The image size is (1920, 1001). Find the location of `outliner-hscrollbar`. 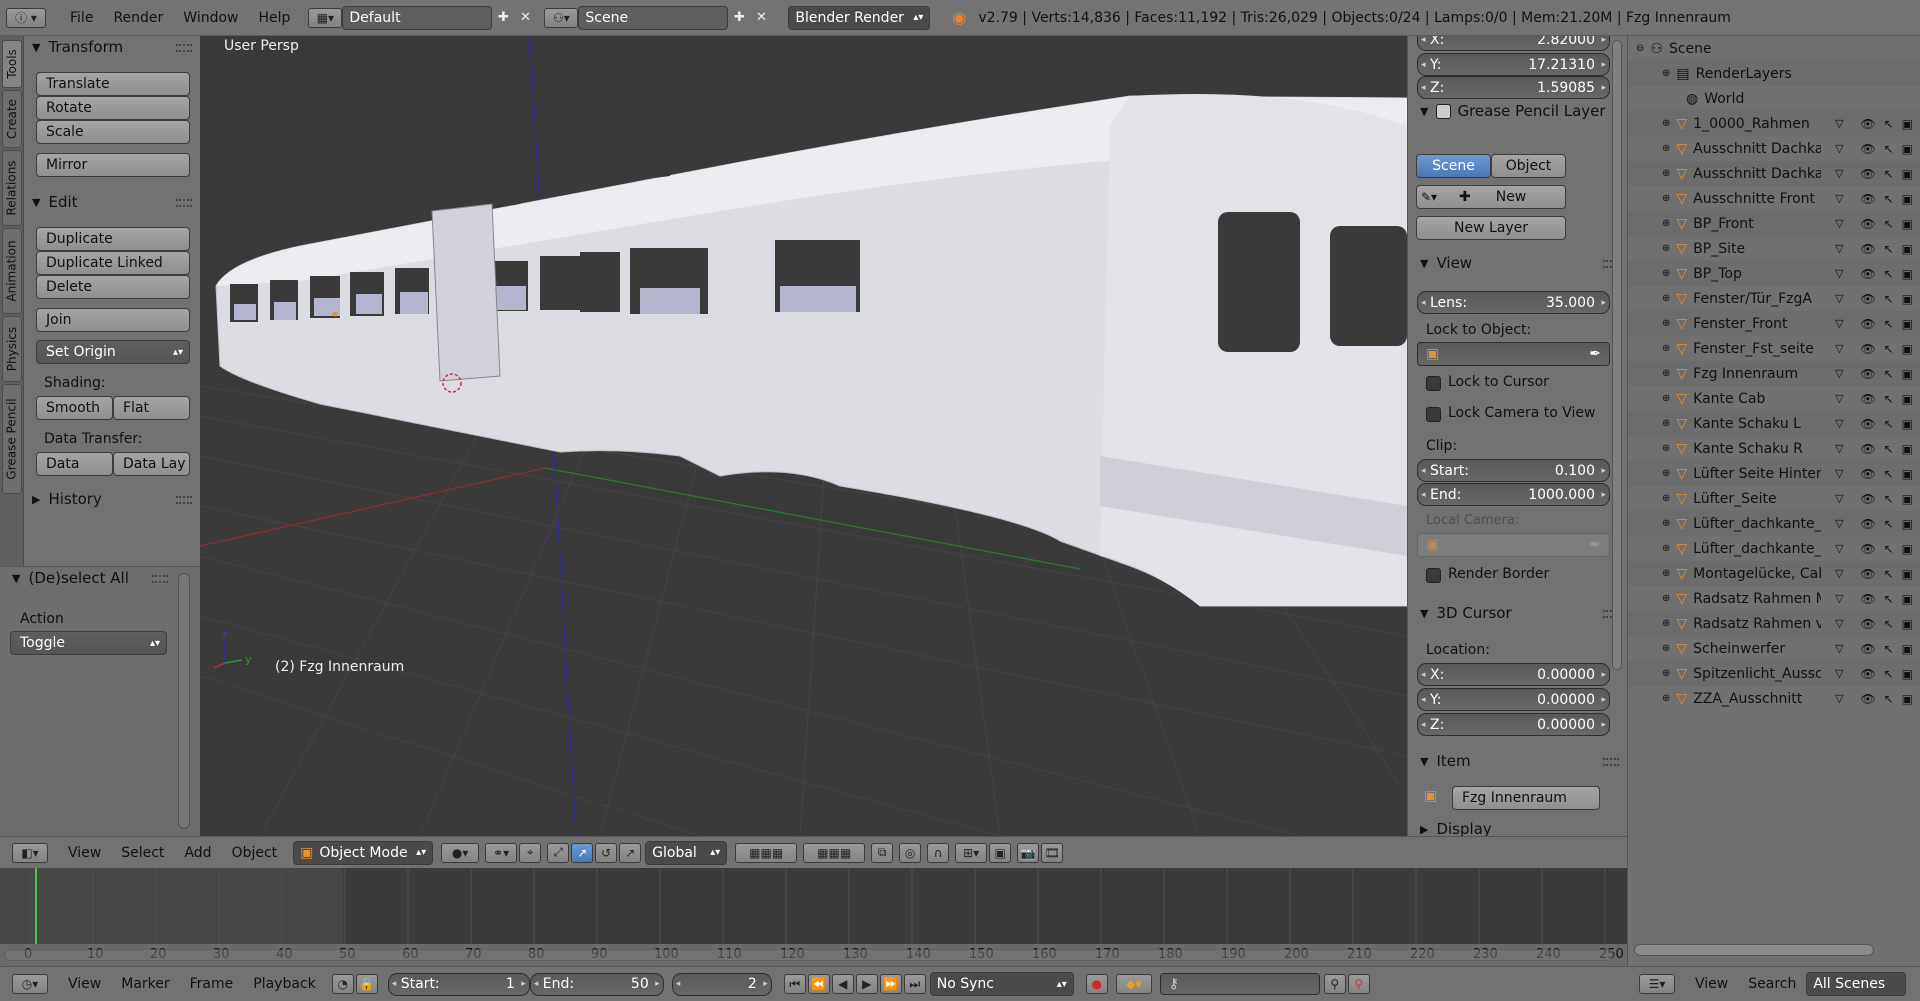

outliner-hscrollbar is located at coordinates (1754, 950).